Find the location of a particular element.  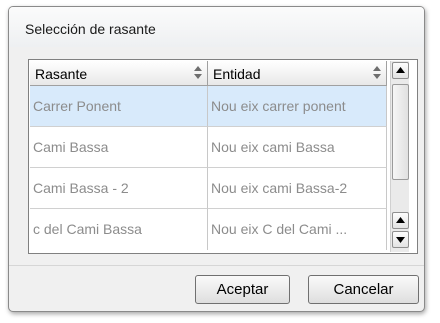

scroll-up-button-lower is located at coordinates (400, 220).